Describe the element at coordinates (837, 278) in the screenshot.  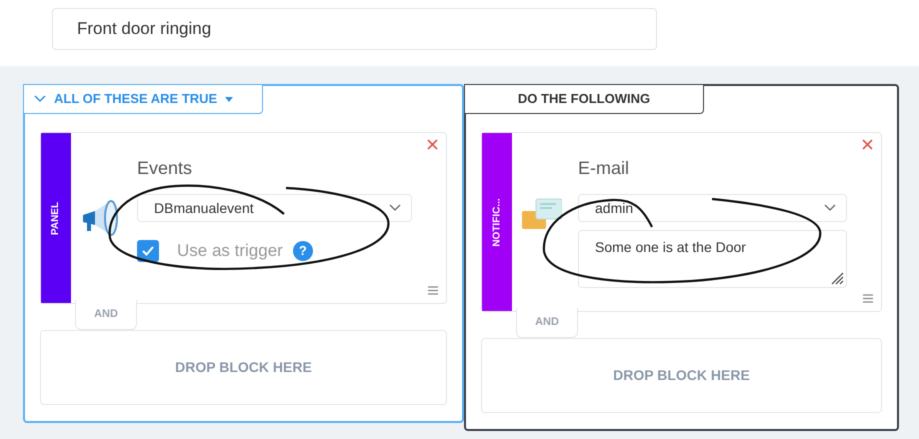
I see `resize-handle-icon` at that location.